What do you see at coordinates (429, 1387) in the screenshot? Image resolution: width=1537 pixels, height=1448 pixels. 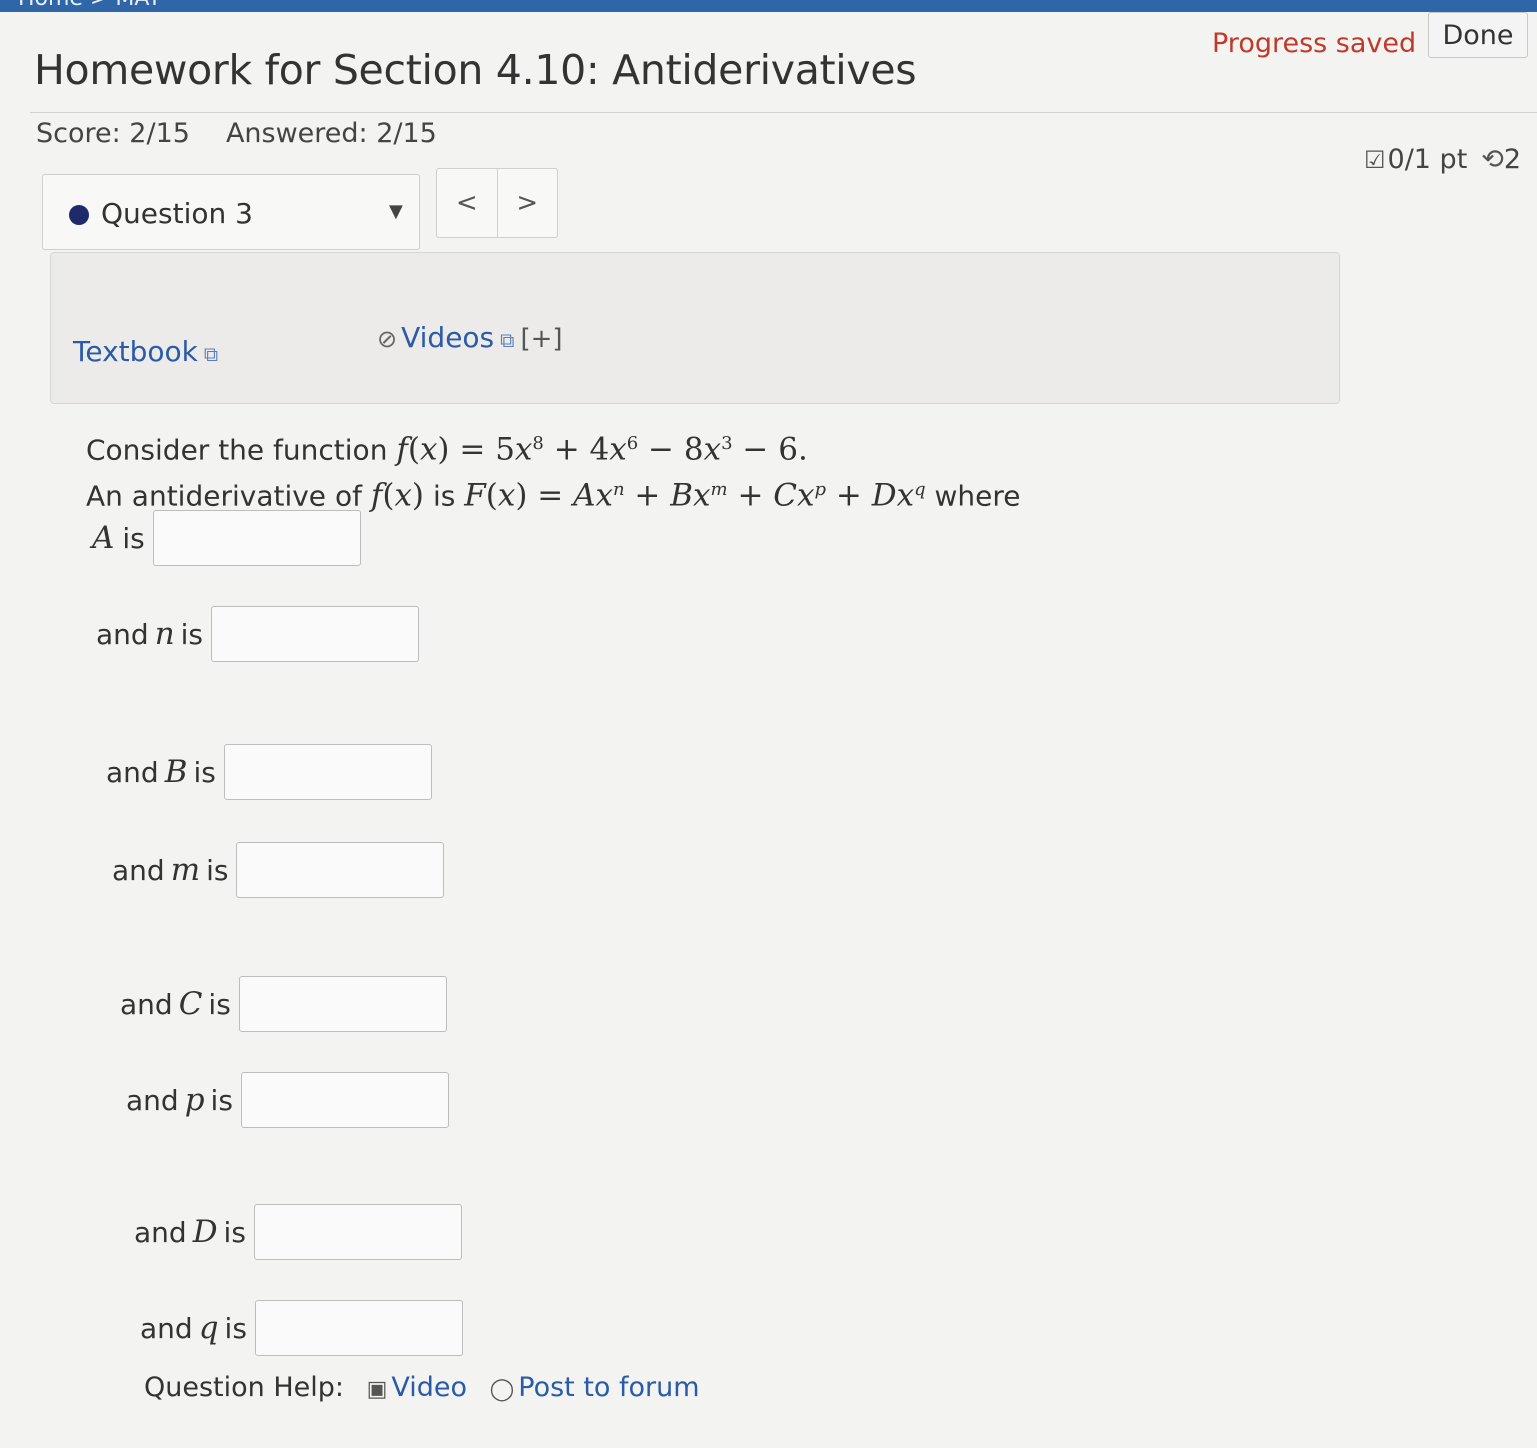 I see `help-video-label: Video` at bounding box center [429, 1387].